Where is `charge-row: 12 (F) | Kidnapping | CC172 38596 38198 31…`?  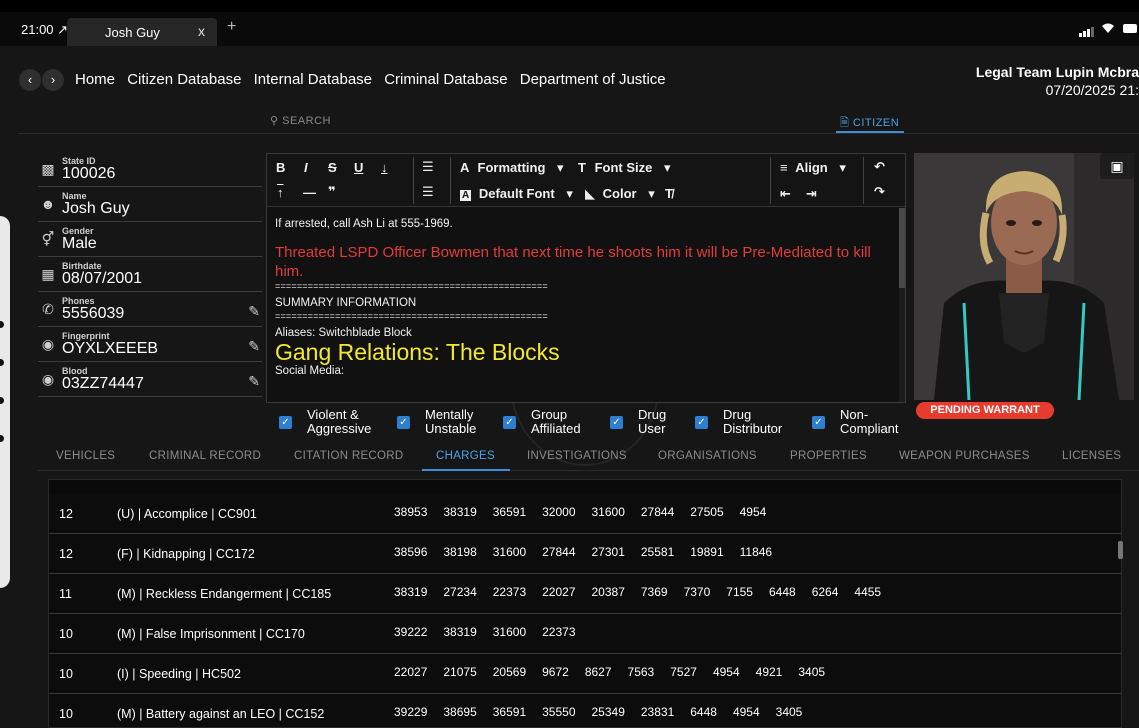 charge-row: 12 (F) | Kidnapping | CC172 38596 38198 31… is located at coordinates (585, 554).